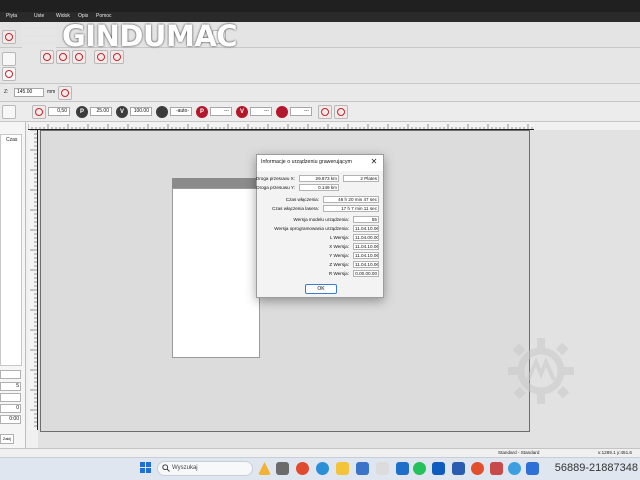  What do you see at coordinates (10, 408) in the screenshot?
I see `left-field-4: 0` at bounding box center [10, 408].